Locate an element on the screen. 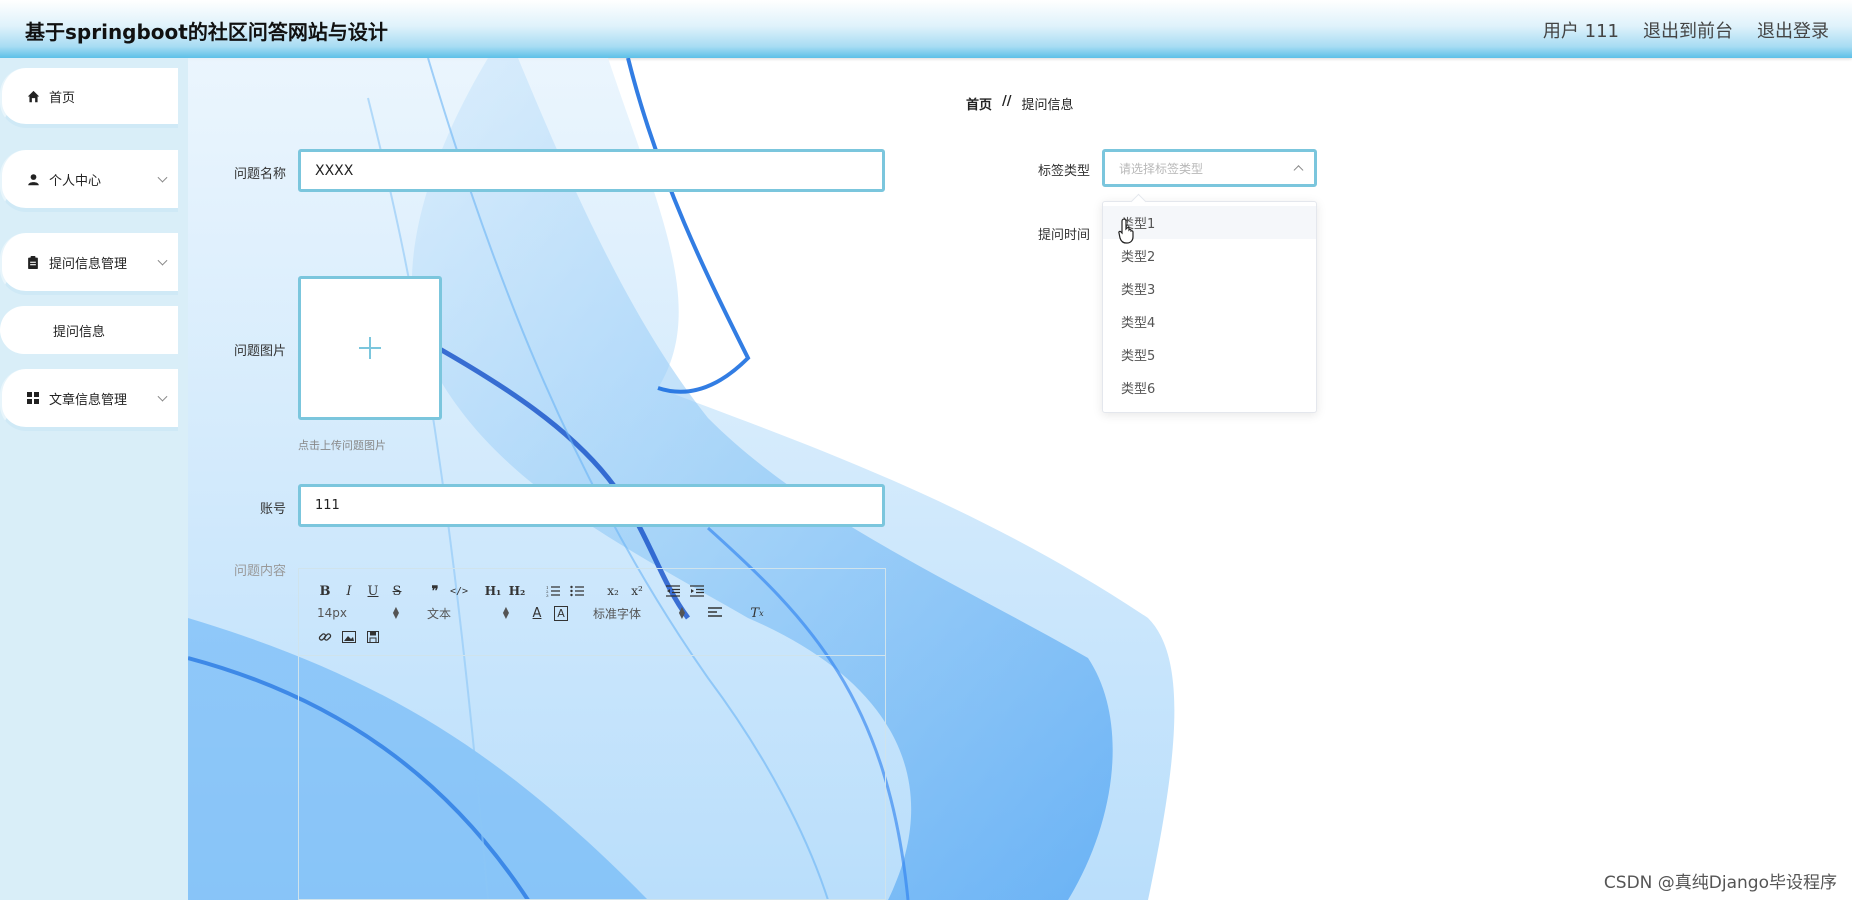  breadcrumb-current: 提问信息 is located at coordinates (1047, 105).